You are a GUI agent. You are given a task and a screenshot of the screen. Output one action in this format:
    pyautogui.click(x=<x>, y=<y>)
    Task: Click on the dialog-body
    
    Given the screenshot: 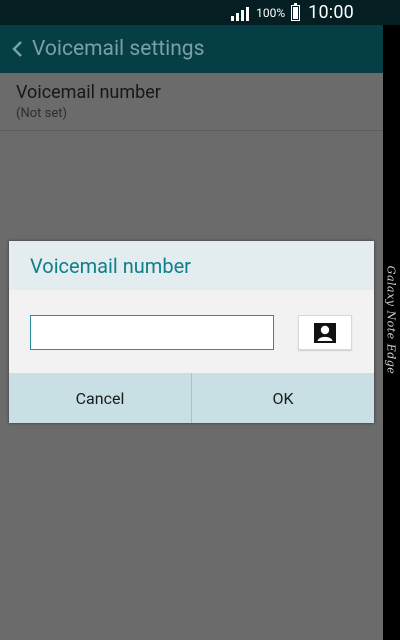 What is the action you would take?
    pyautogui.click(x=191, y=331)
    